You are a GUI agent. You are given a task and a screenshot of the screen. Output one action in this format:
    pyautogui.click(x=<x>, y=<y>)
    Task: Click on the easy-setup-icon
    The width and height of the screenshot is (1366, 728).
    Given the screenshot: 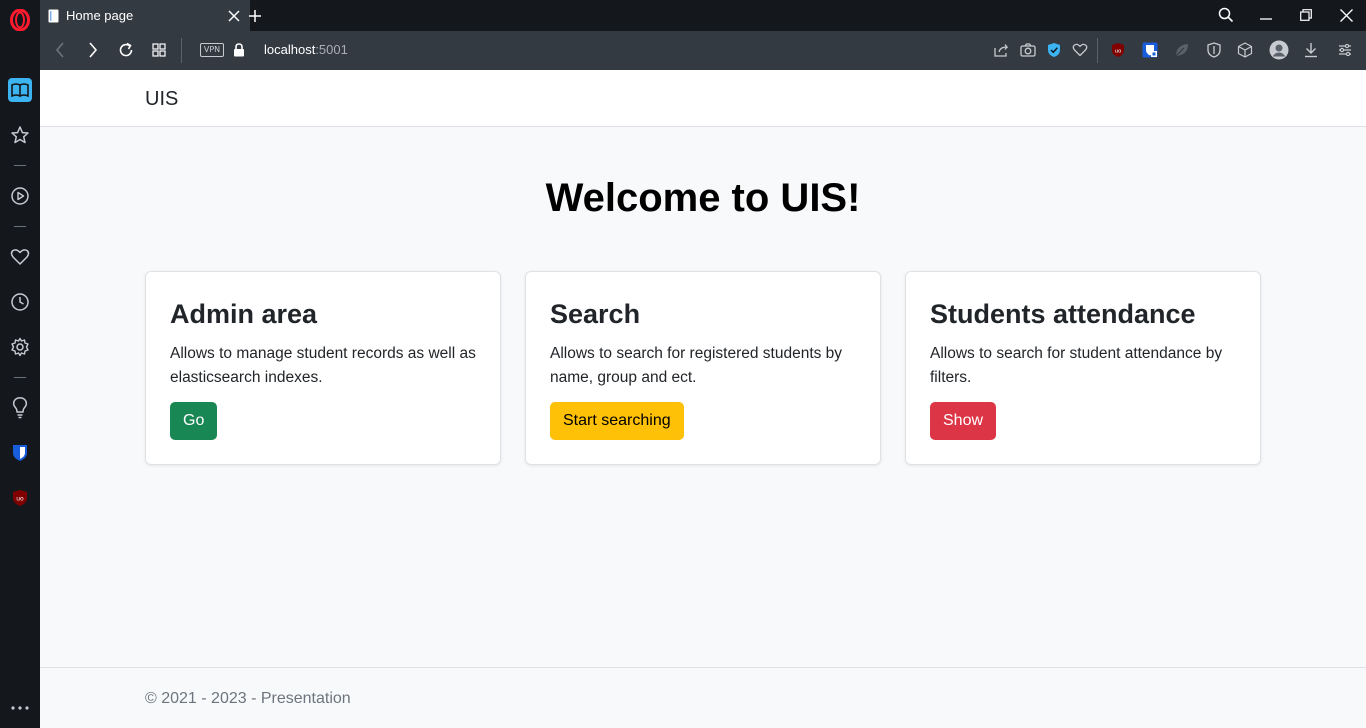 What is the action you would take?
    pyautogui.click(x=1345, y=50)
    